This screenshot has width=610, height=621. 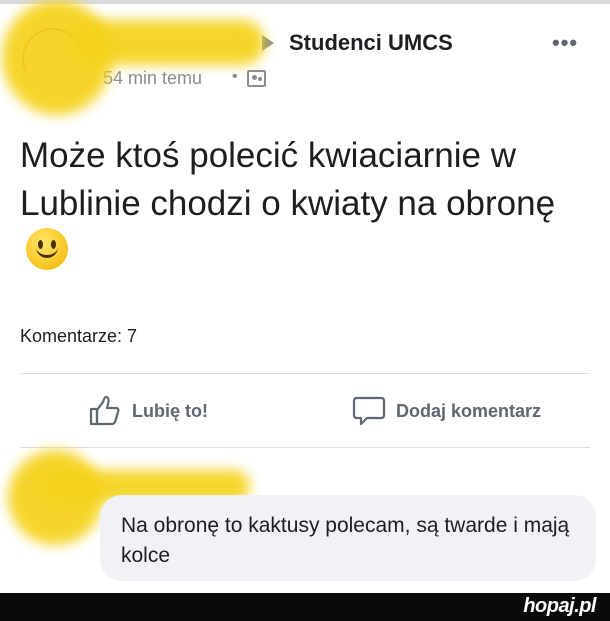 What do you see at coordinates (78, 336) in the screenshot?
I see `comments-count: Komentarze: 7` at bounding box center [78, 336].